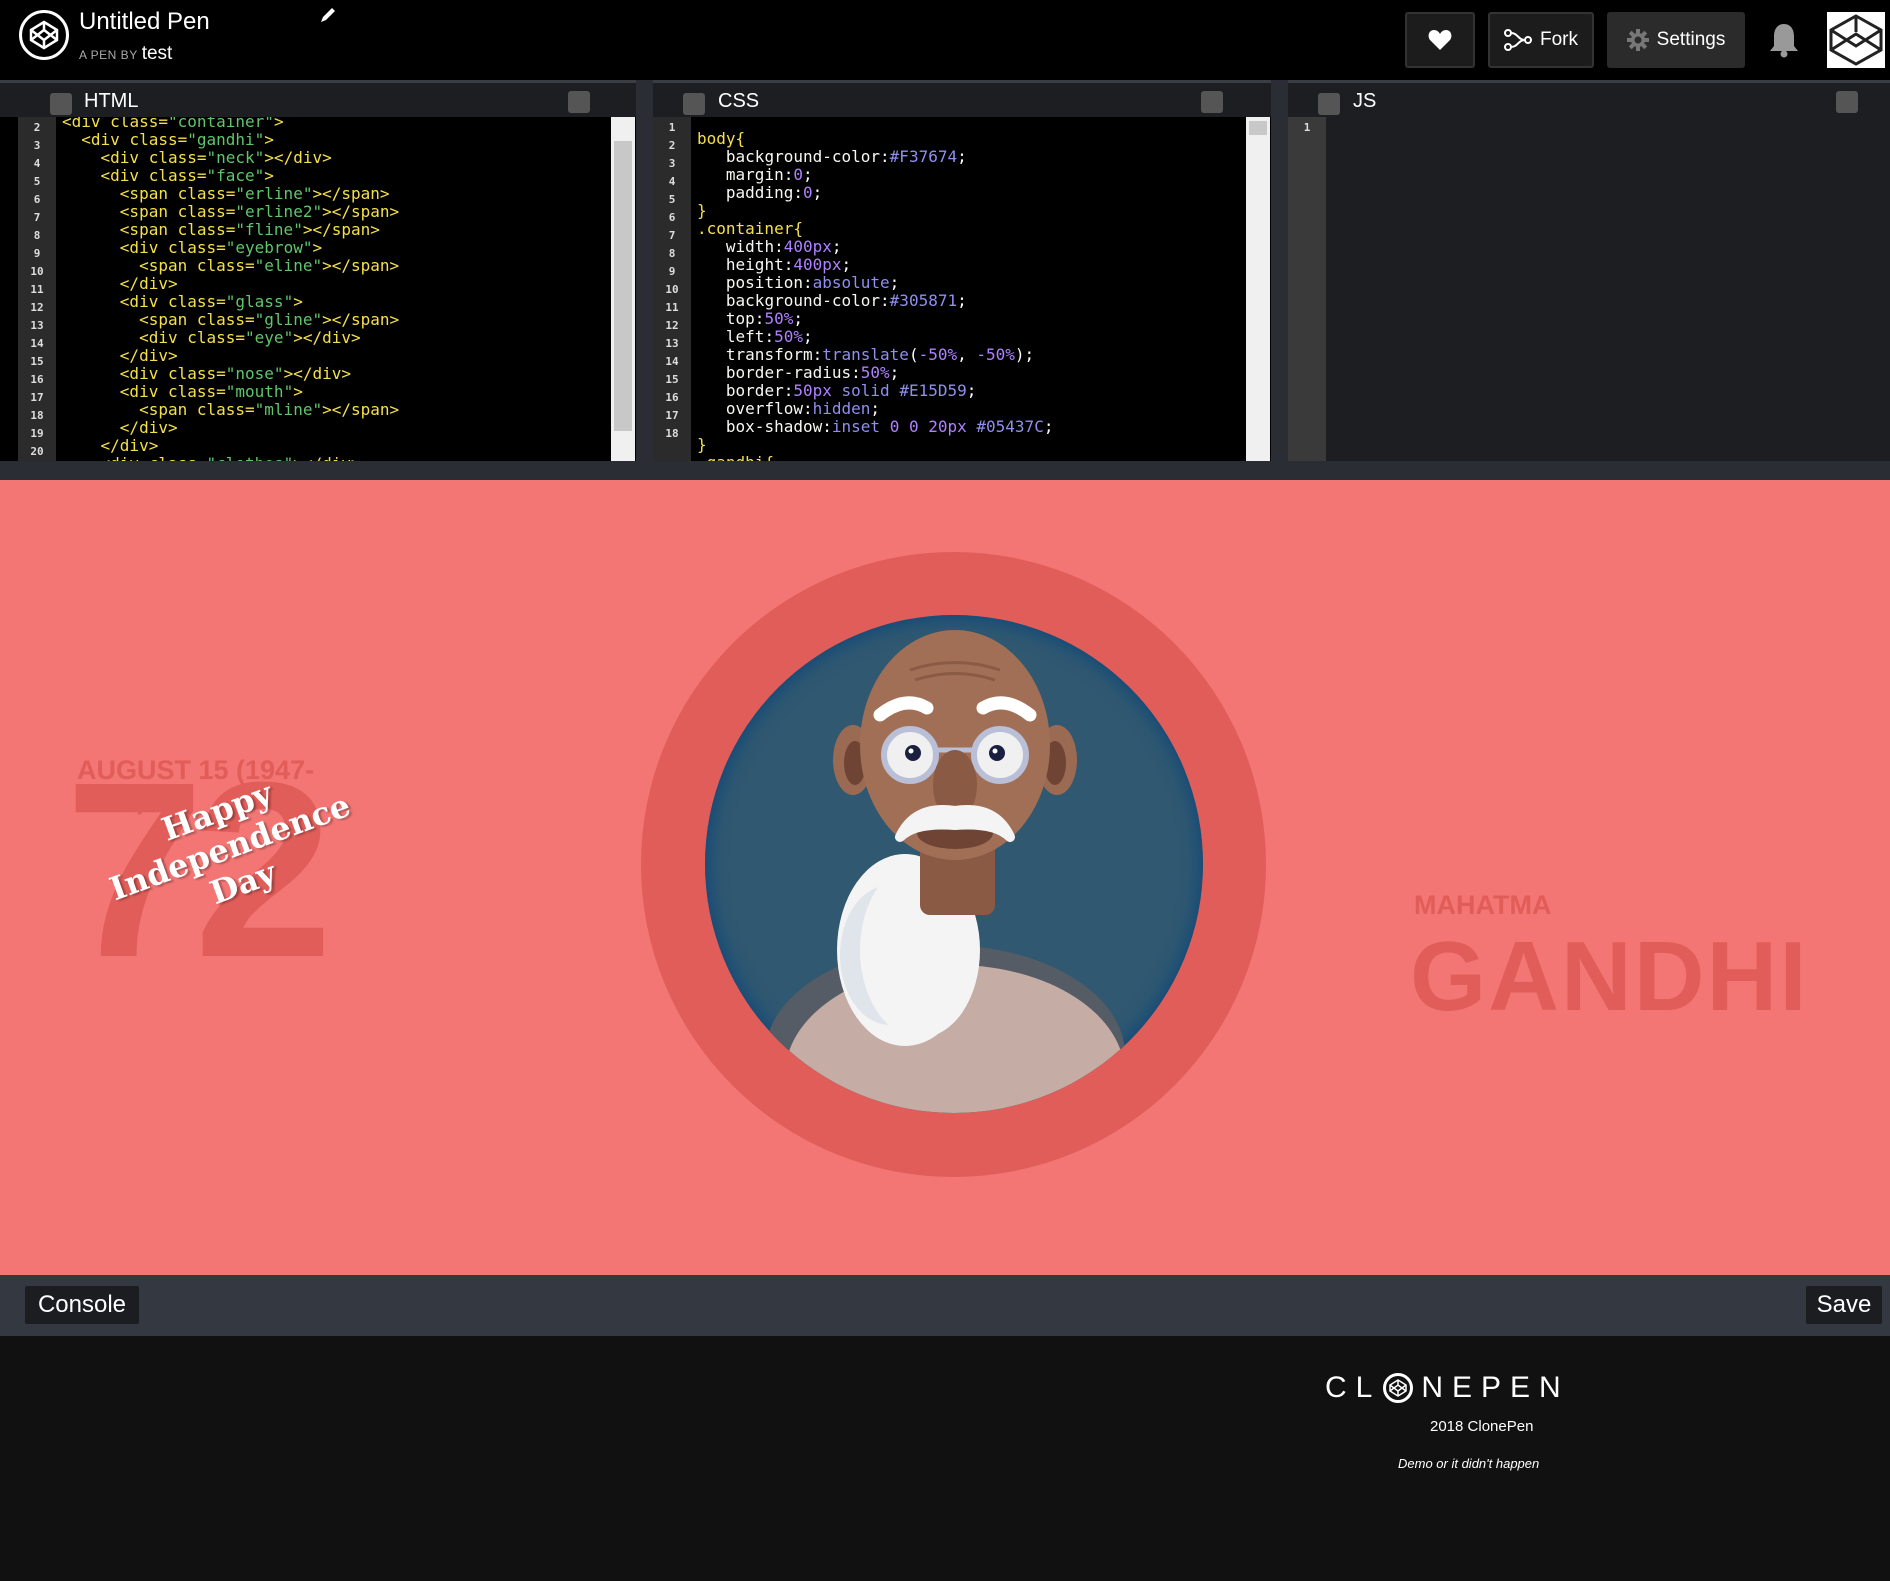  What do you see at coordinates (1258, 289) in the screenshot?
I see `css-scrollbar` at bounding box center [1258, 289].